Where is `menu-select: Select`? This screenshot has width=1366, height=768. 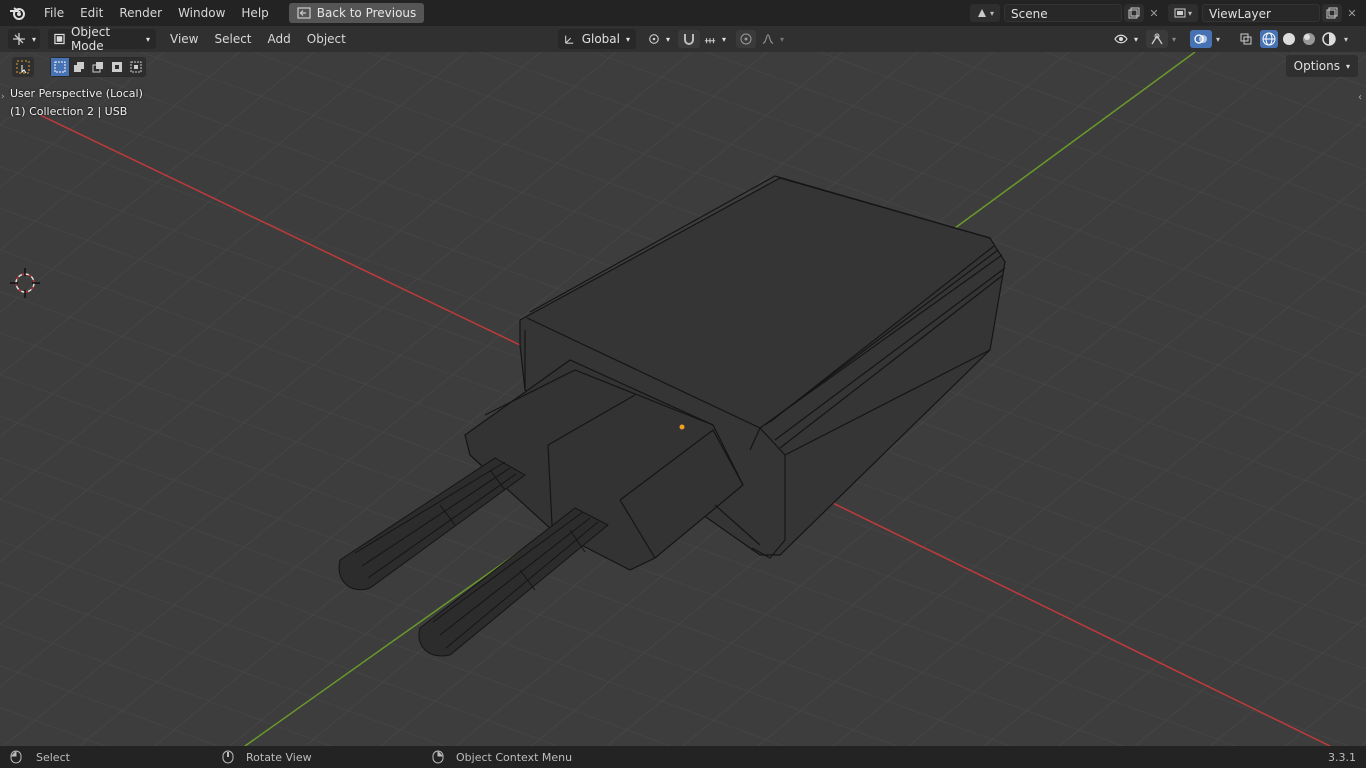 menu-select: Select is located at coordinates (232, 39).